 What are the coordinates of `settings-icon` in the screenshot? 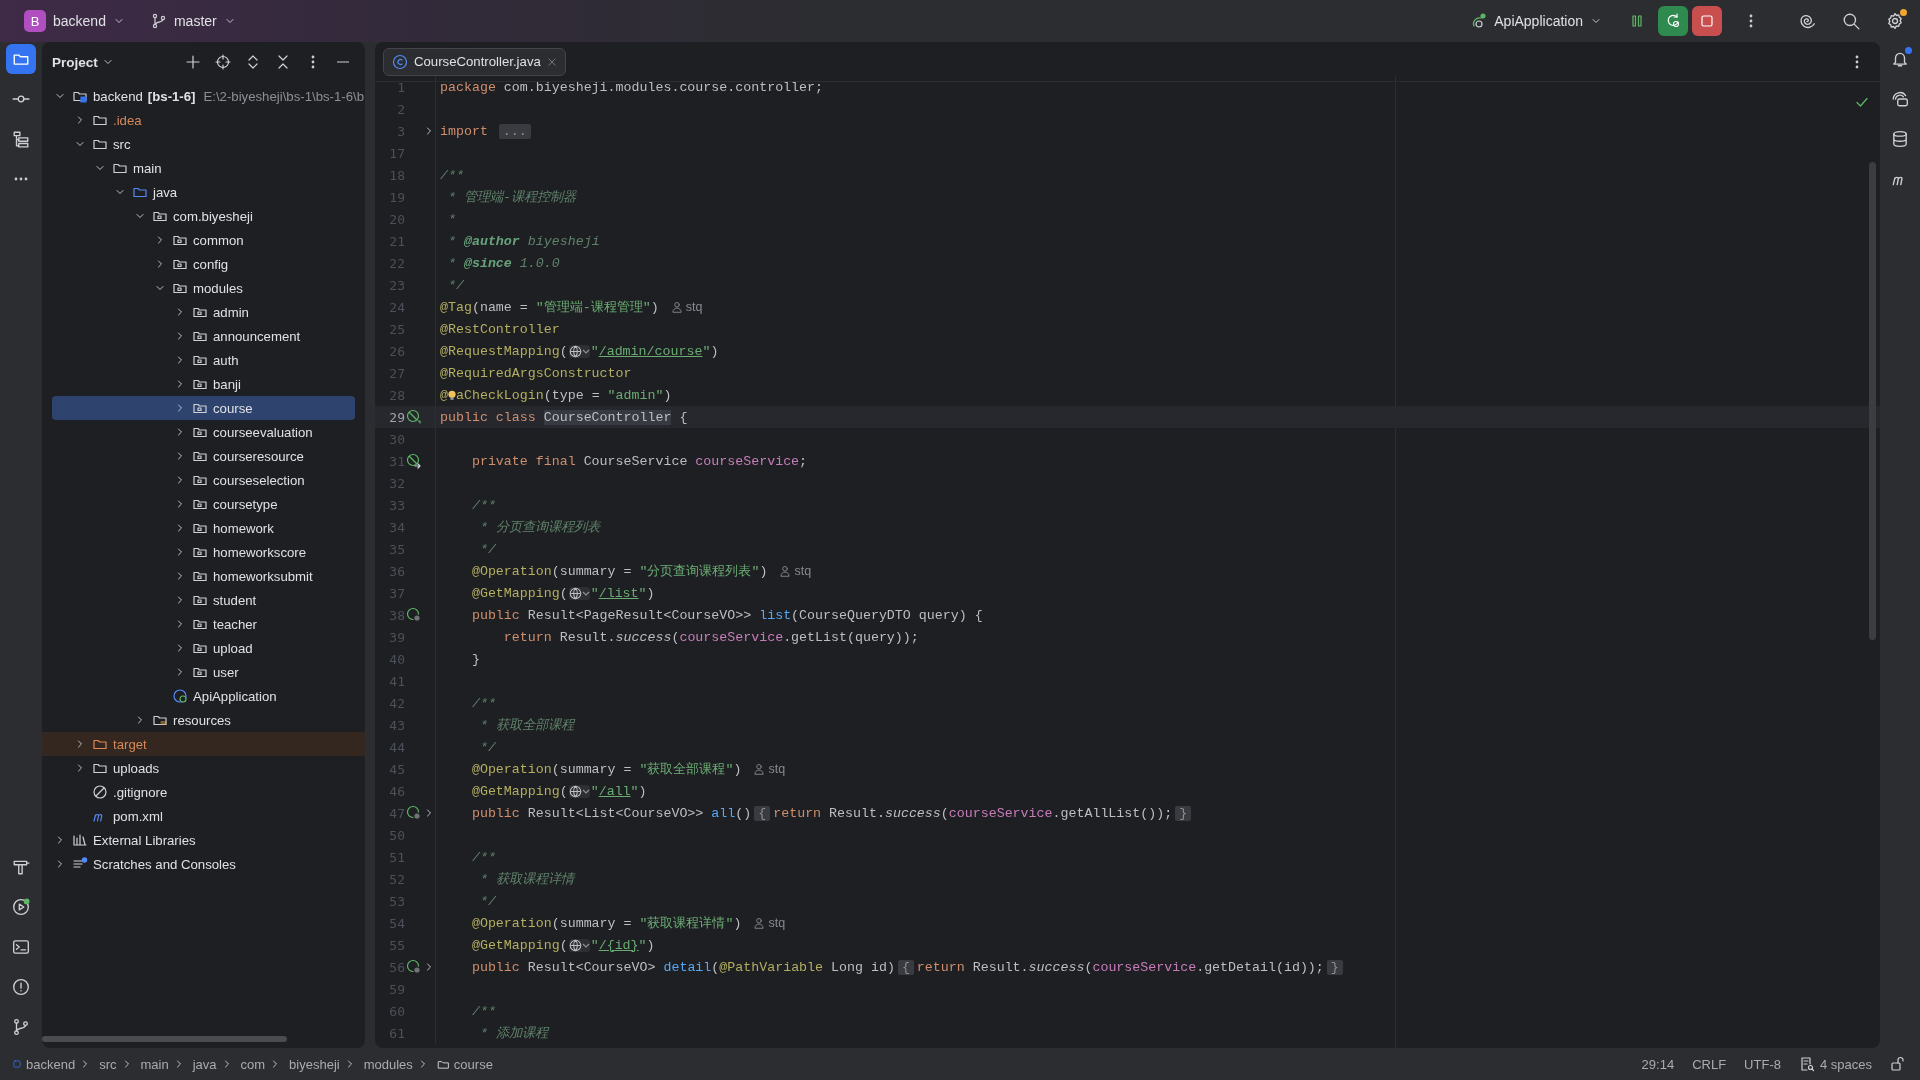 It's located at (1895, 21).